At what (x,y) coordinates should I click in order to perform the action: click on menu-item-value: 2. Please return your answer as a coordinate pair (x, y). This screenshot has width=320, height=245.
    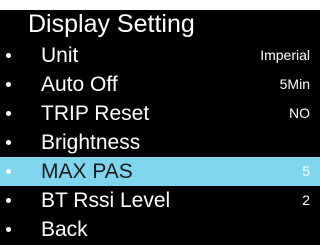
    Looking at the image, I should click on (306, 200).